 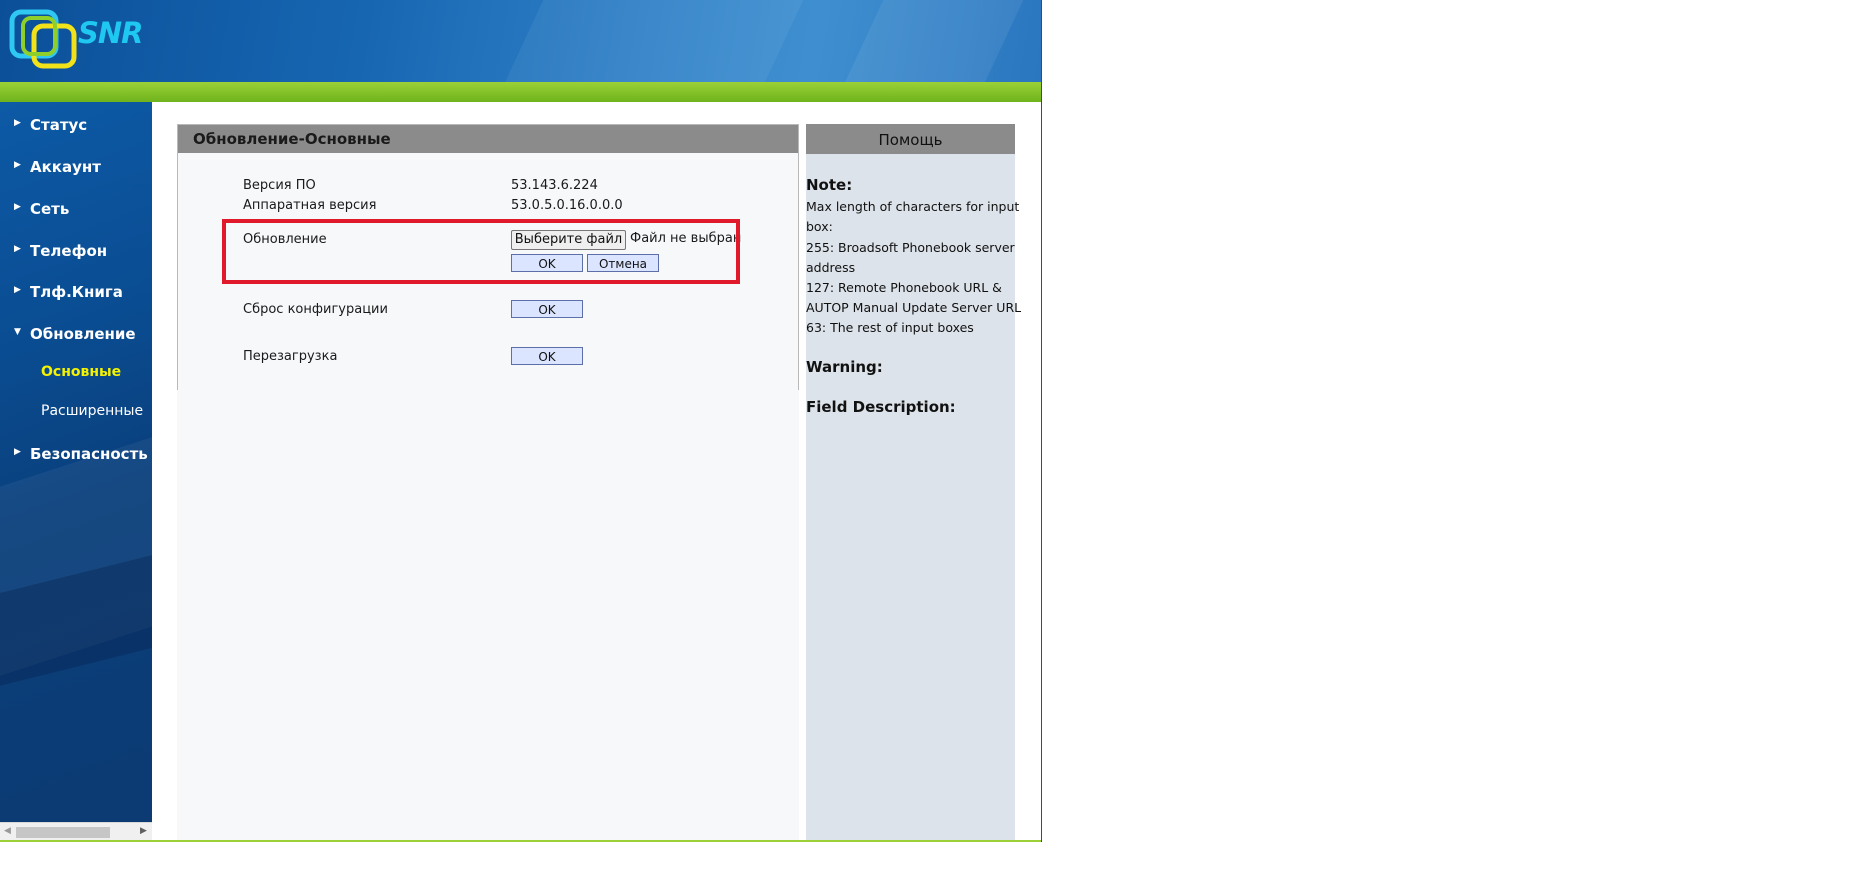 What do you see at coordinates (913, 206) in the screenshot?
I see `help-note-line: Max length of characters for input` at bounding box center [913, 206].